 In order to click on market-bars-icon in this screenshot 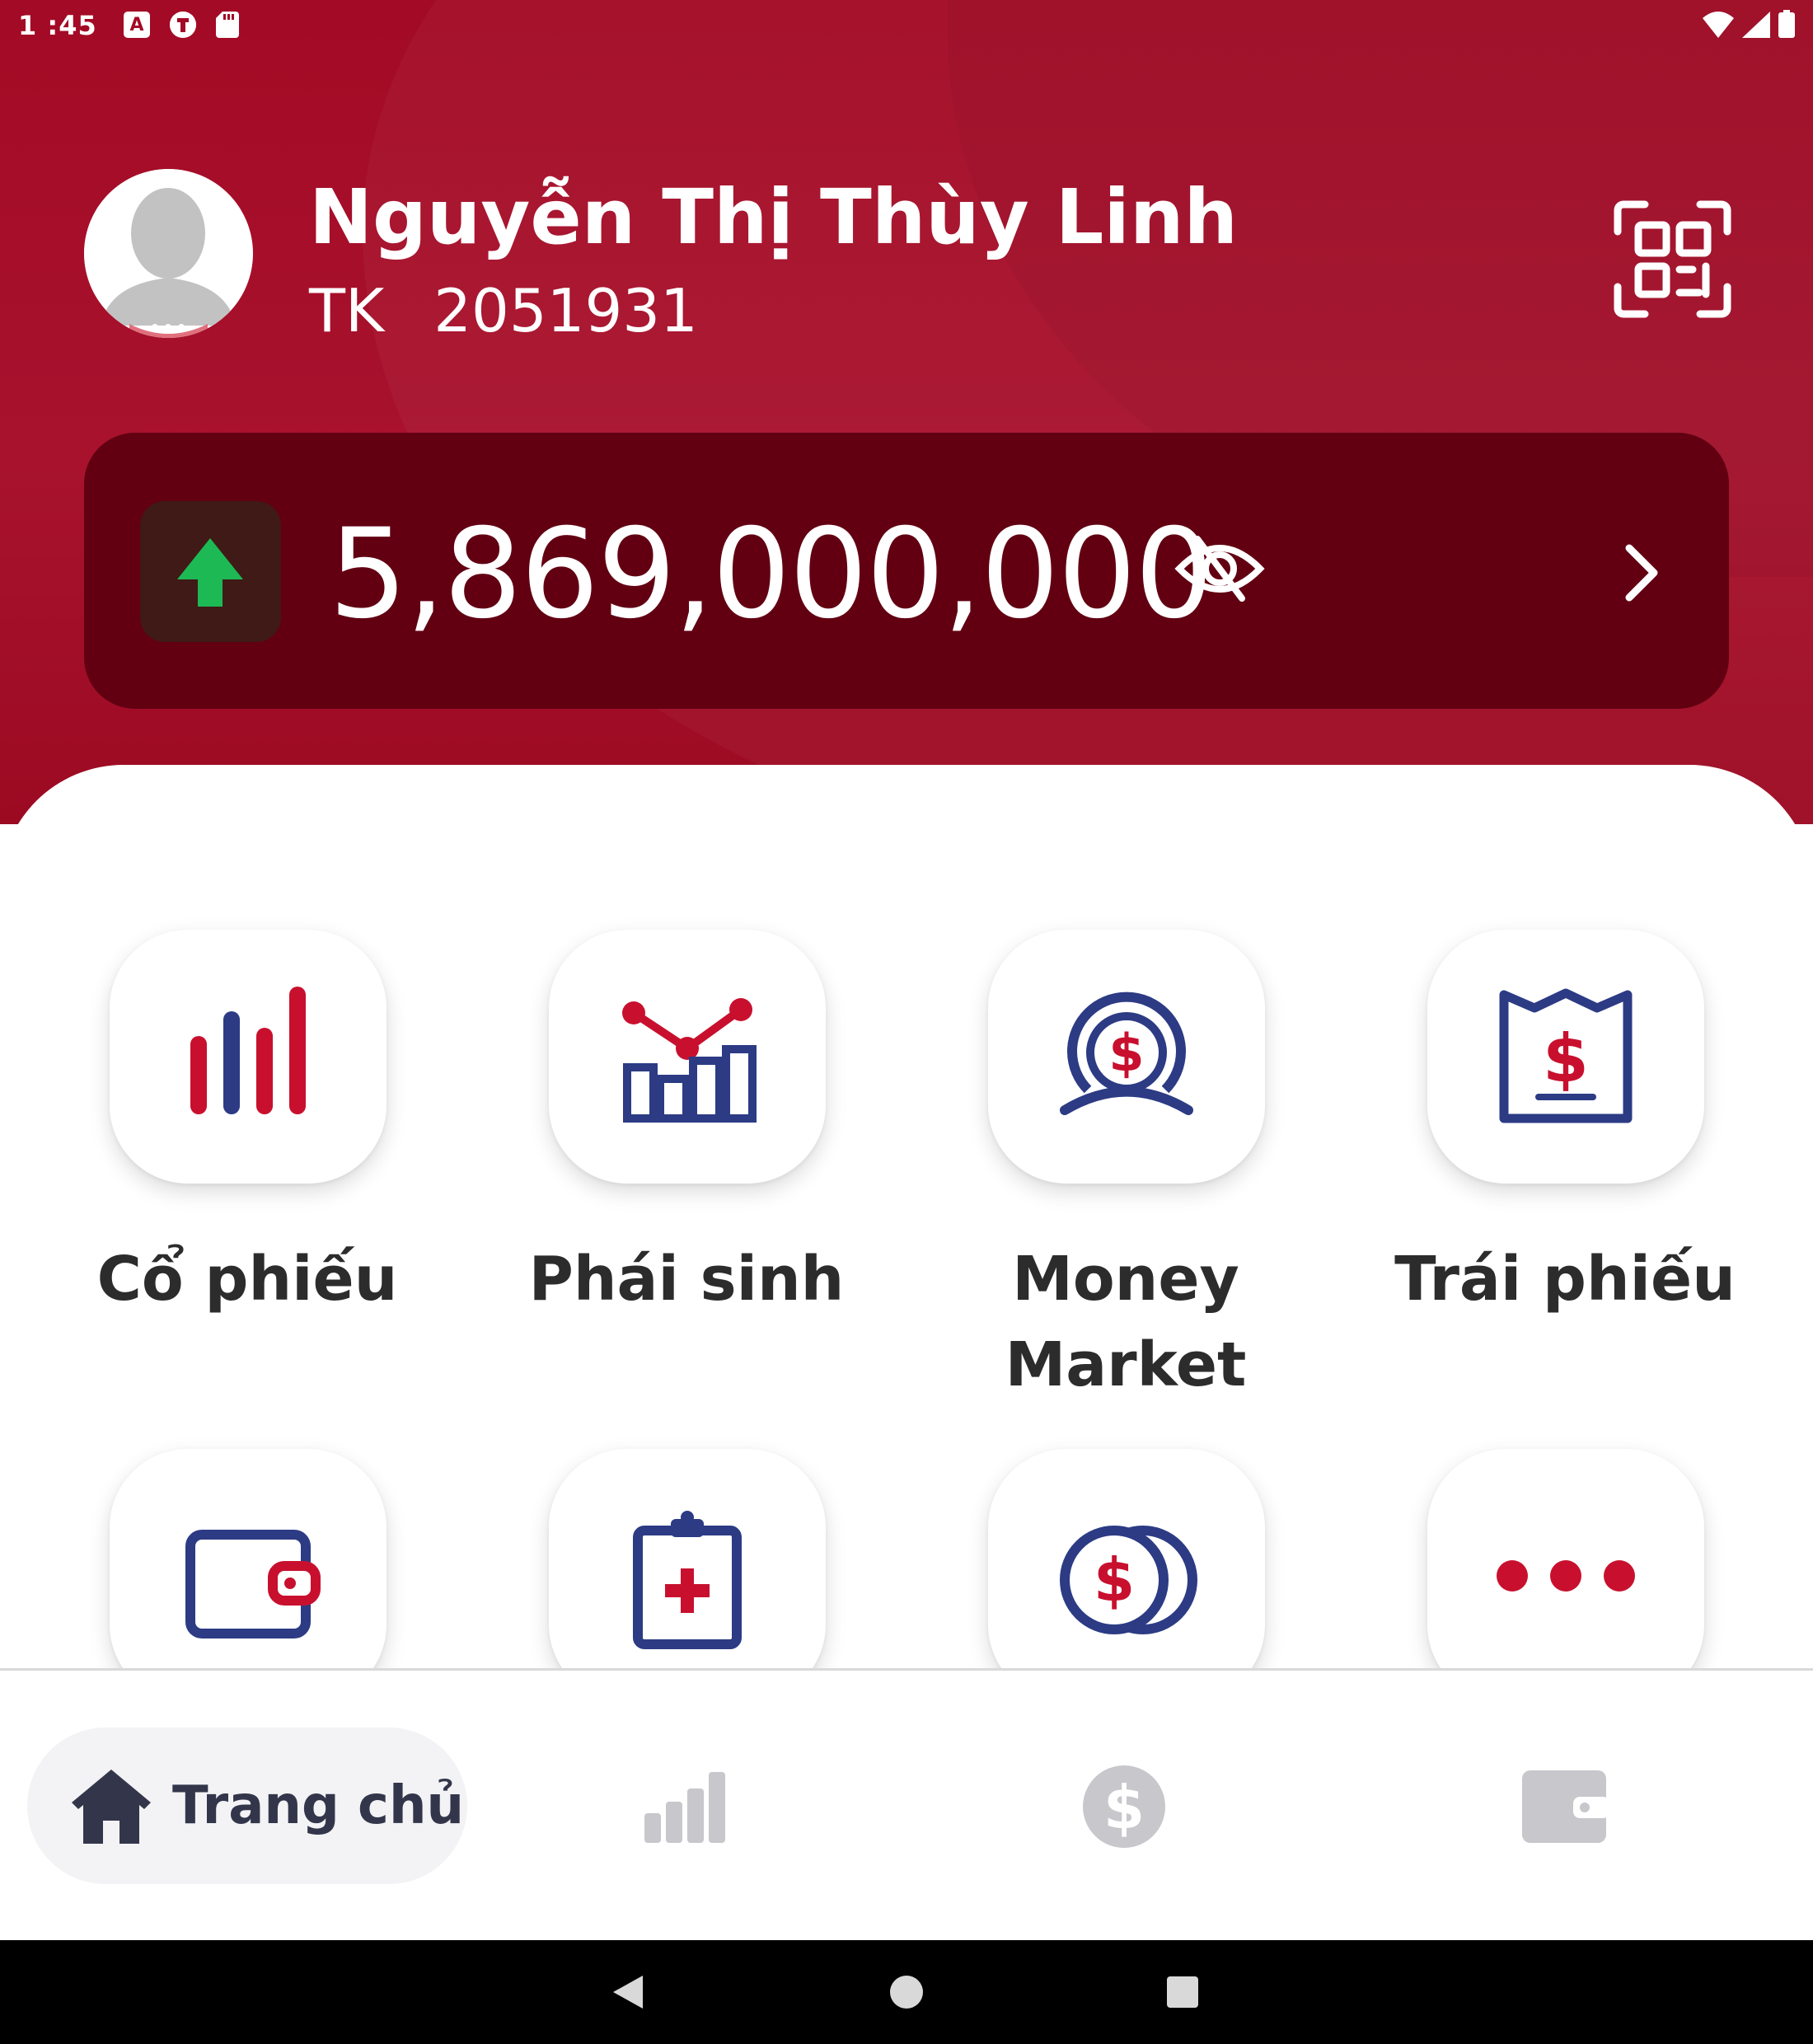, I will do `click(685, 1807)`.